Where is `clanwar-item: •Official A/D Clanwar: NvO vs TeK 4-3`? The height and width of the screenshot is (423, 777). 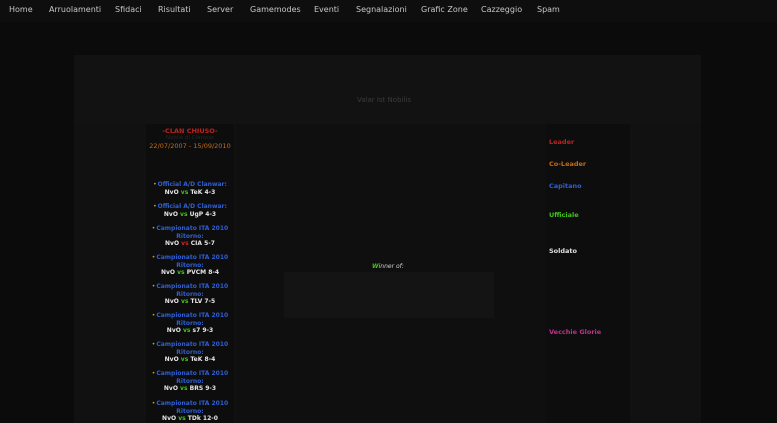 clanwar-item: •Official A/D Clanwar: NvO vs TeK 4-3 is located at coordinates (190, 188).